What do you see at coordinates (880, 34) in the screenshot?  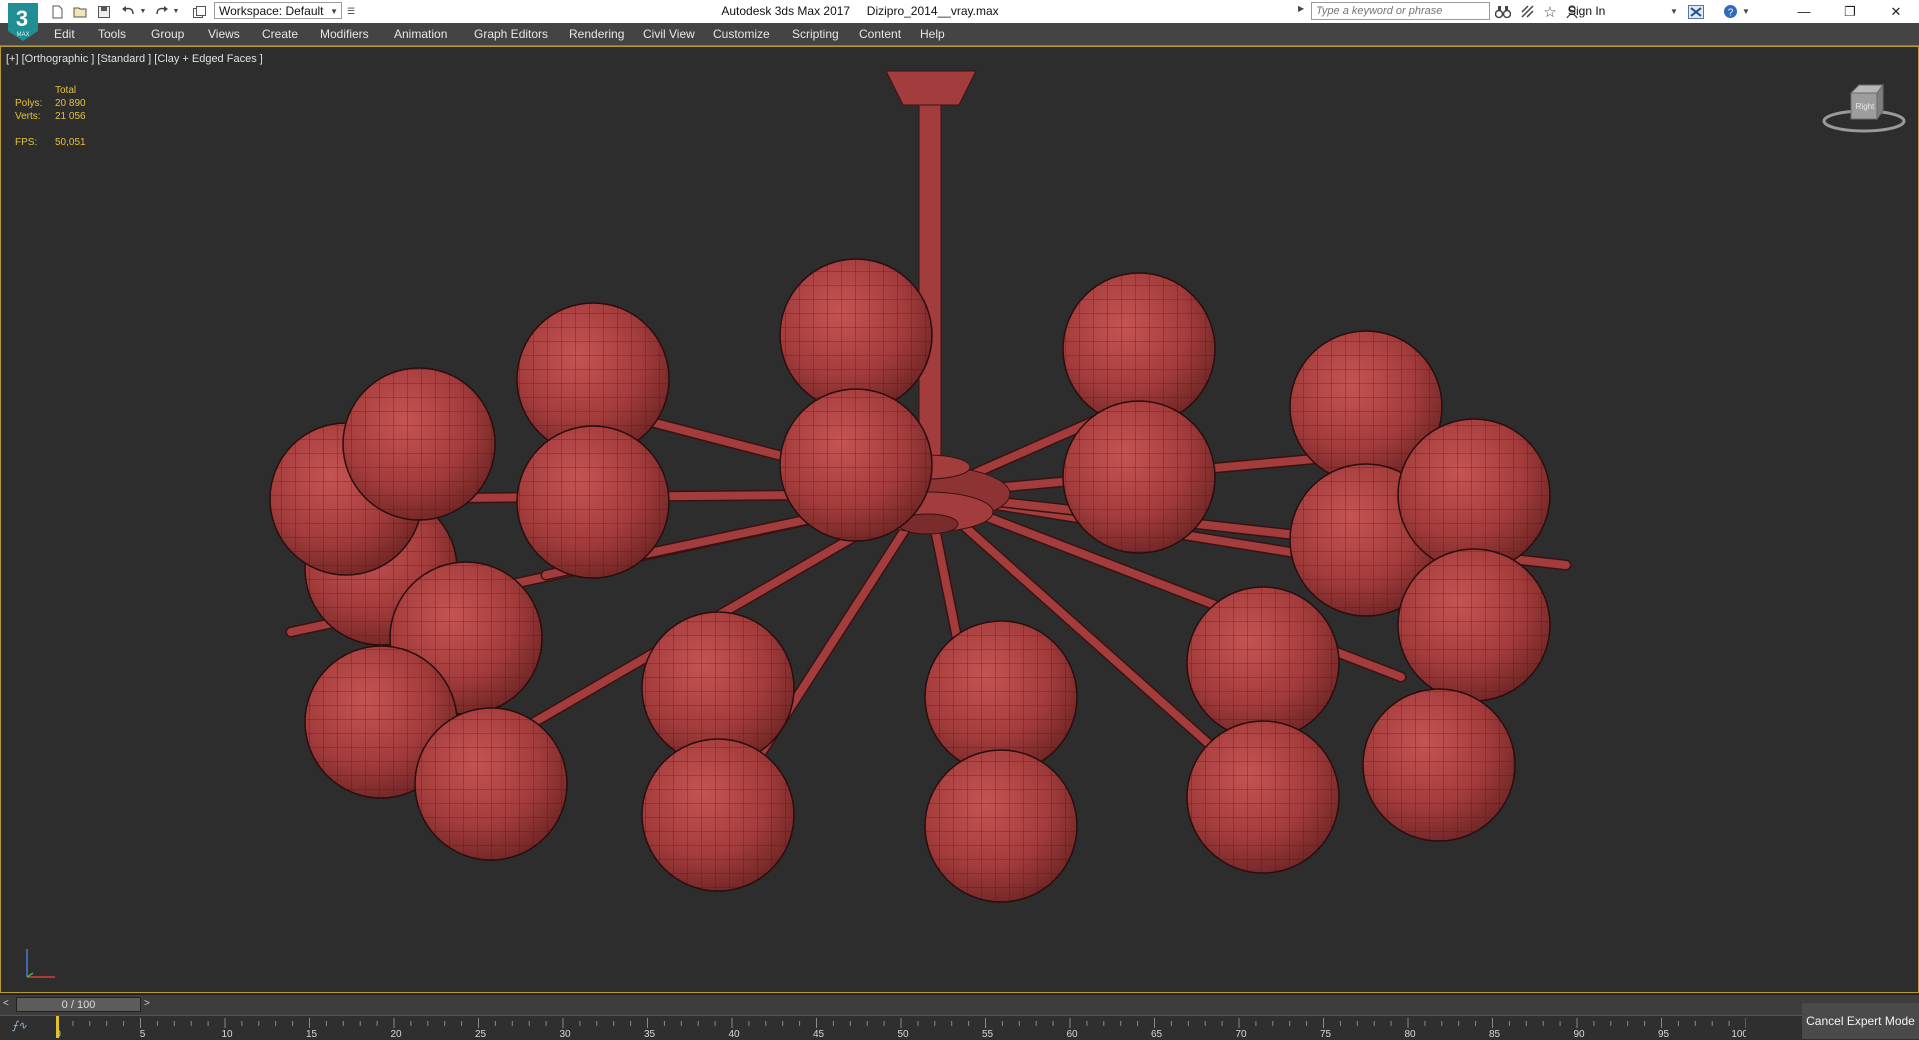 I see `menu-content: Content` at bounding box center [880, 34].